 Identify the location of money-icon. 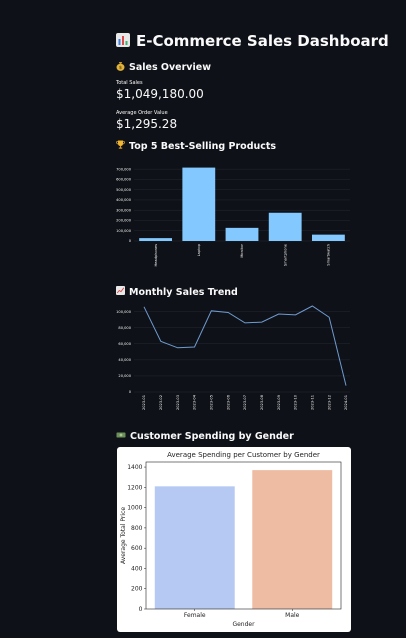
(121, 436).